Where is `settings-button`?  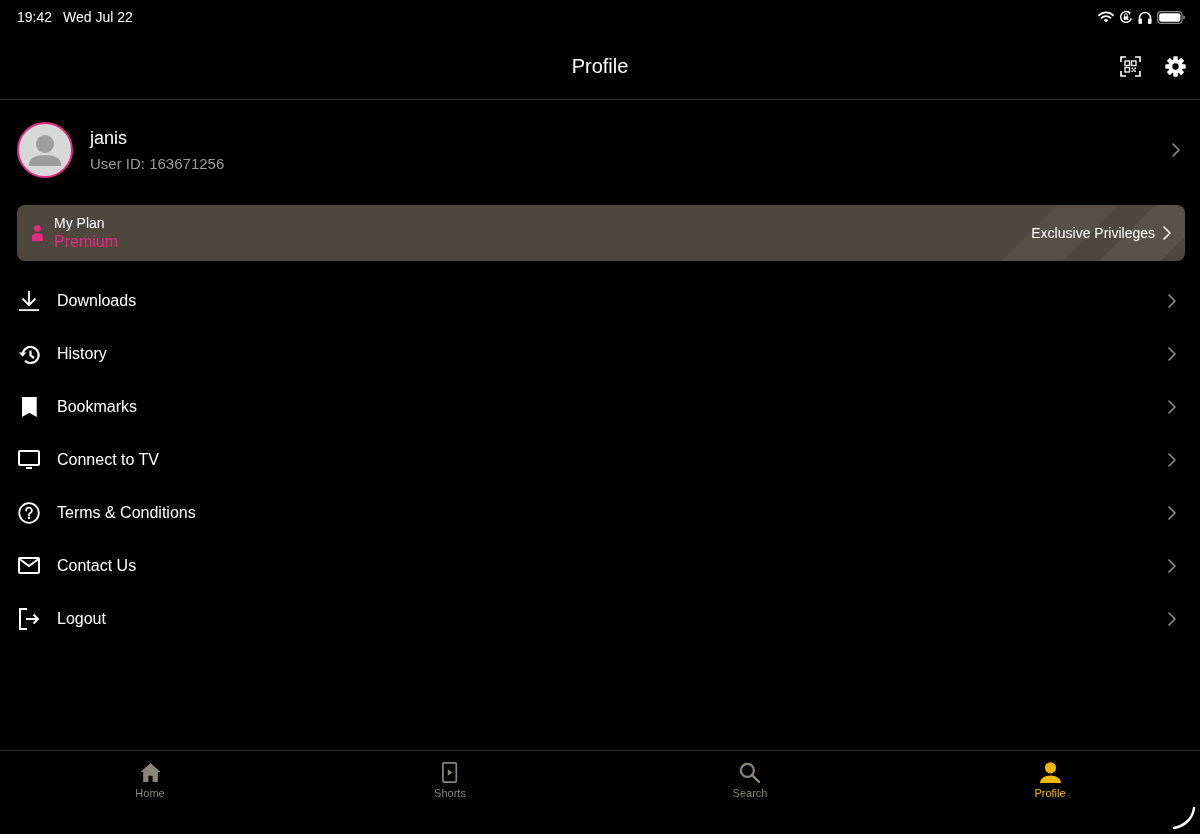
settings-button is located at coordinates (1175, 66).